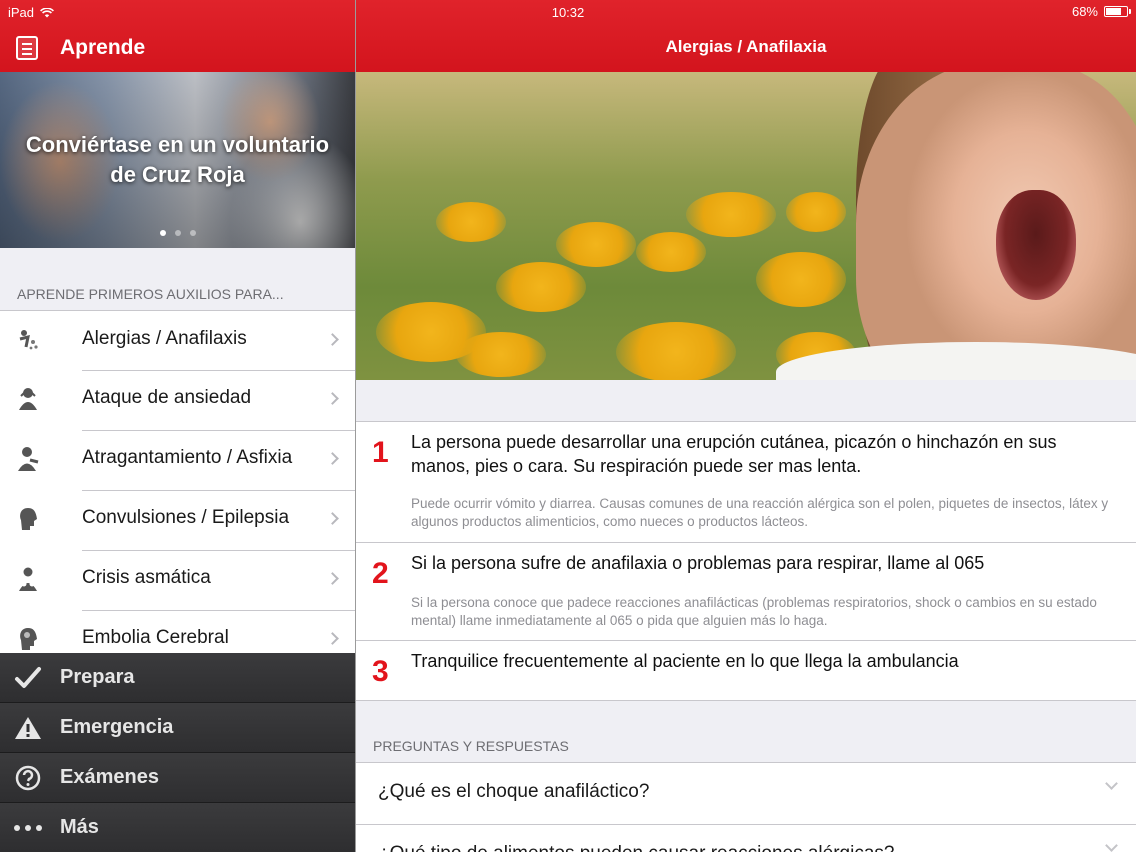 This screenshot has height=852, width=1136. I want to click on book-icon, so click(27, 48).